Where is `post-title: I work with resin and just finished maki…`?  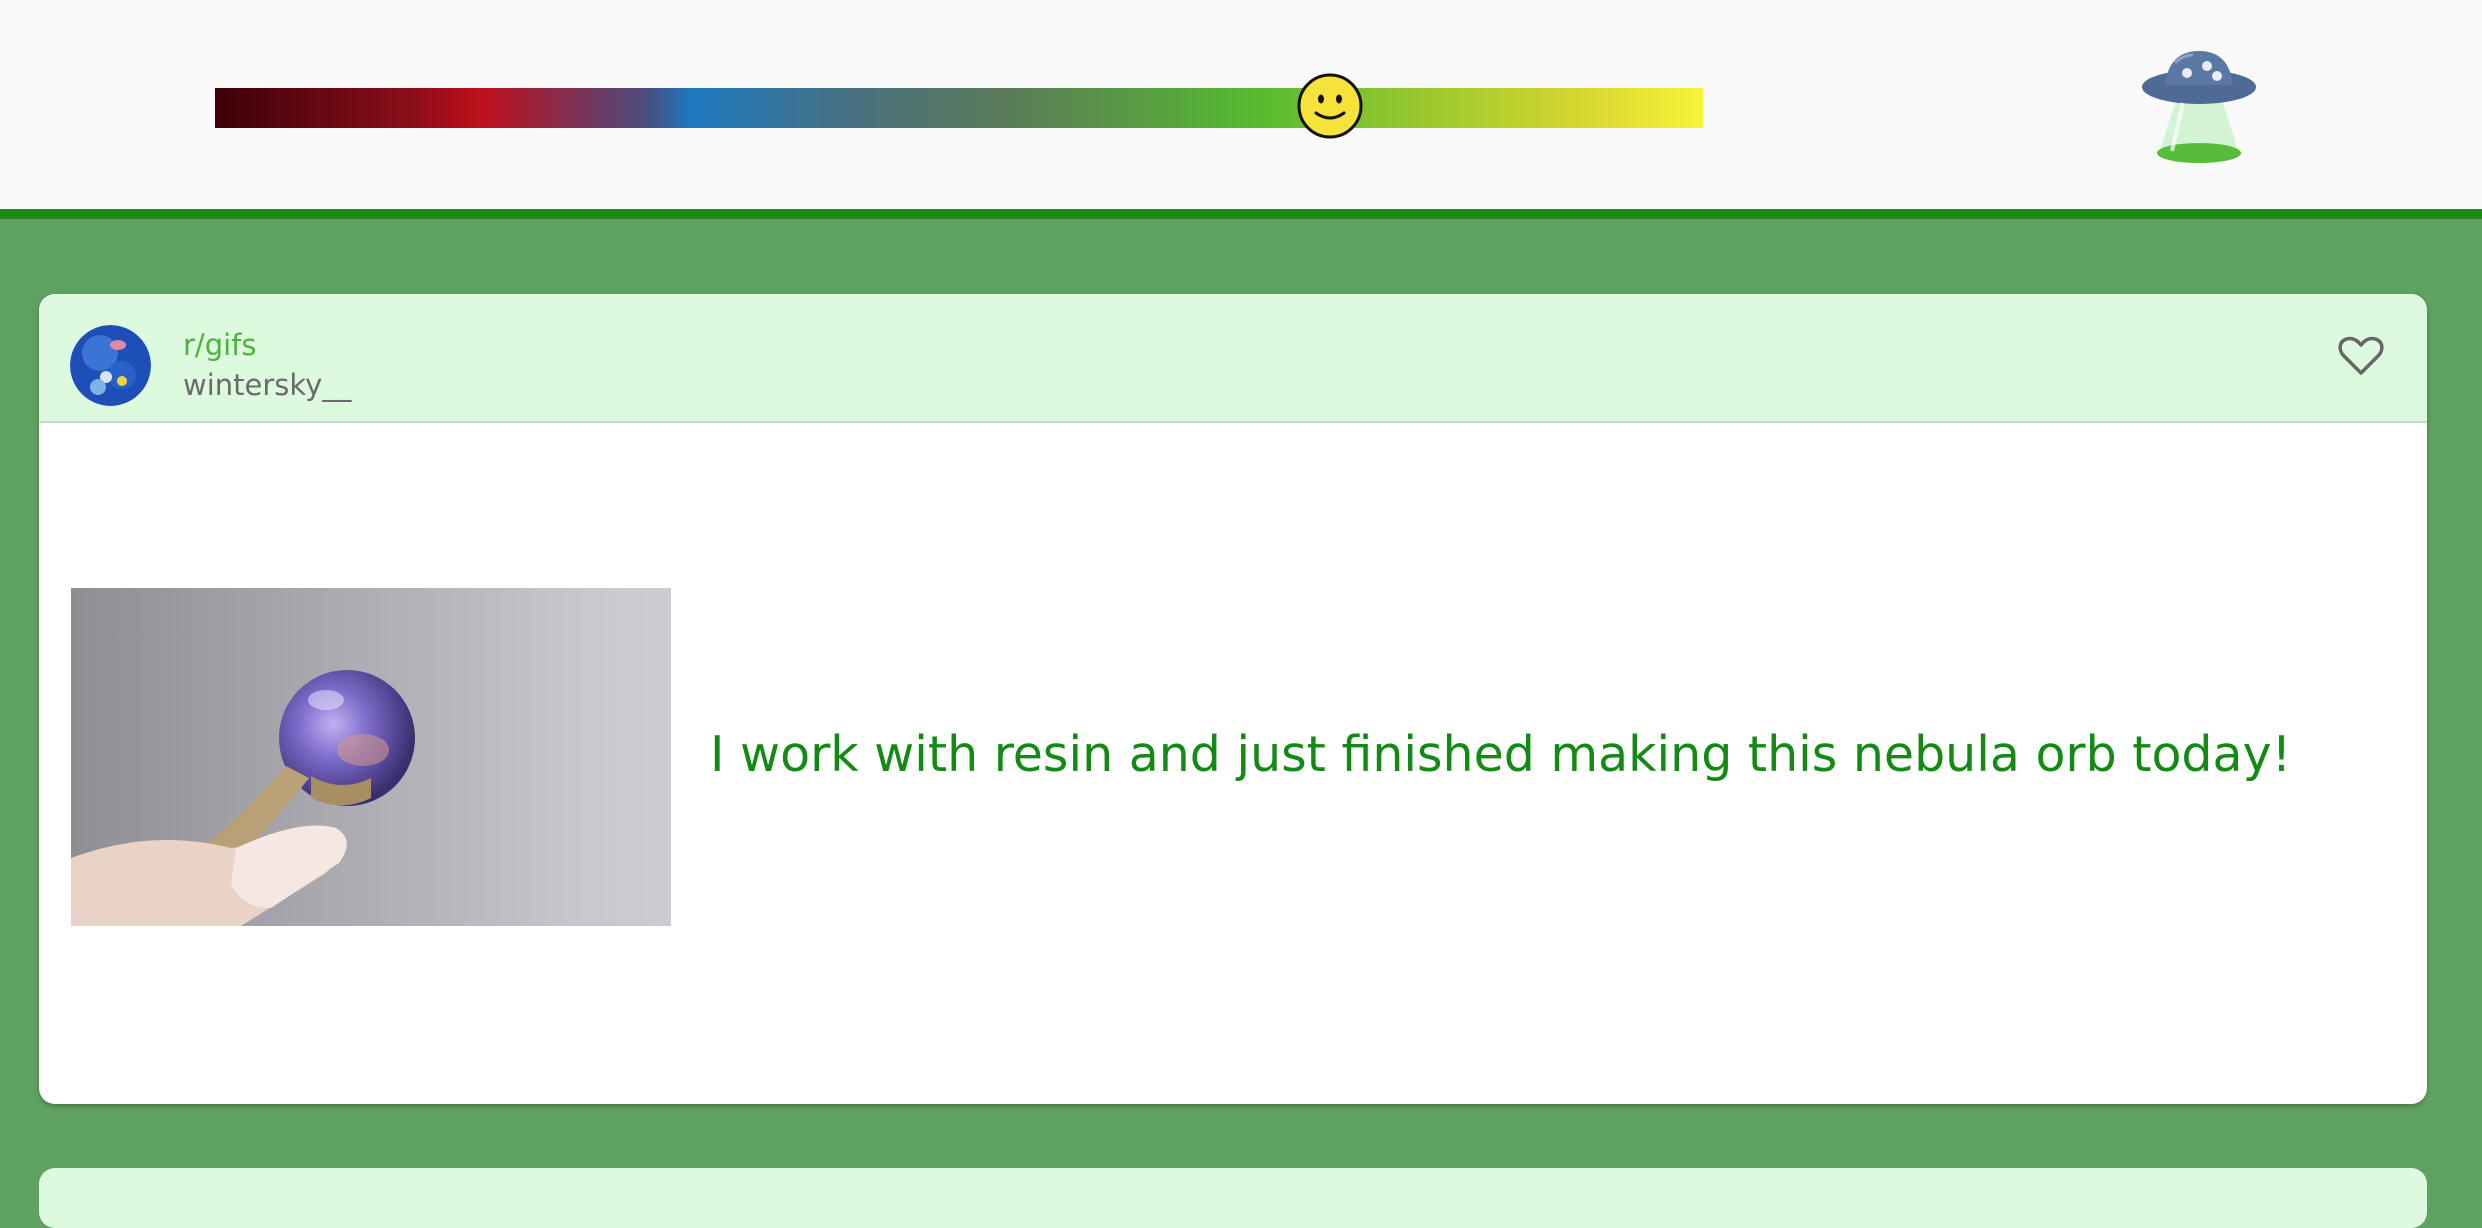
post-title: I work with resin and just finished maki… is located at coordinates (1550, 755).